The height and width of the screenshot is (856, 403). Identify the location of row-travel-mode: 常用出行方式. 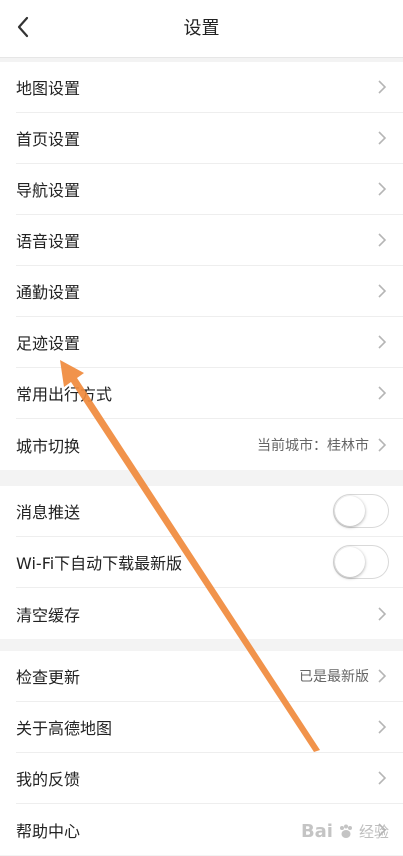
(209, 393).